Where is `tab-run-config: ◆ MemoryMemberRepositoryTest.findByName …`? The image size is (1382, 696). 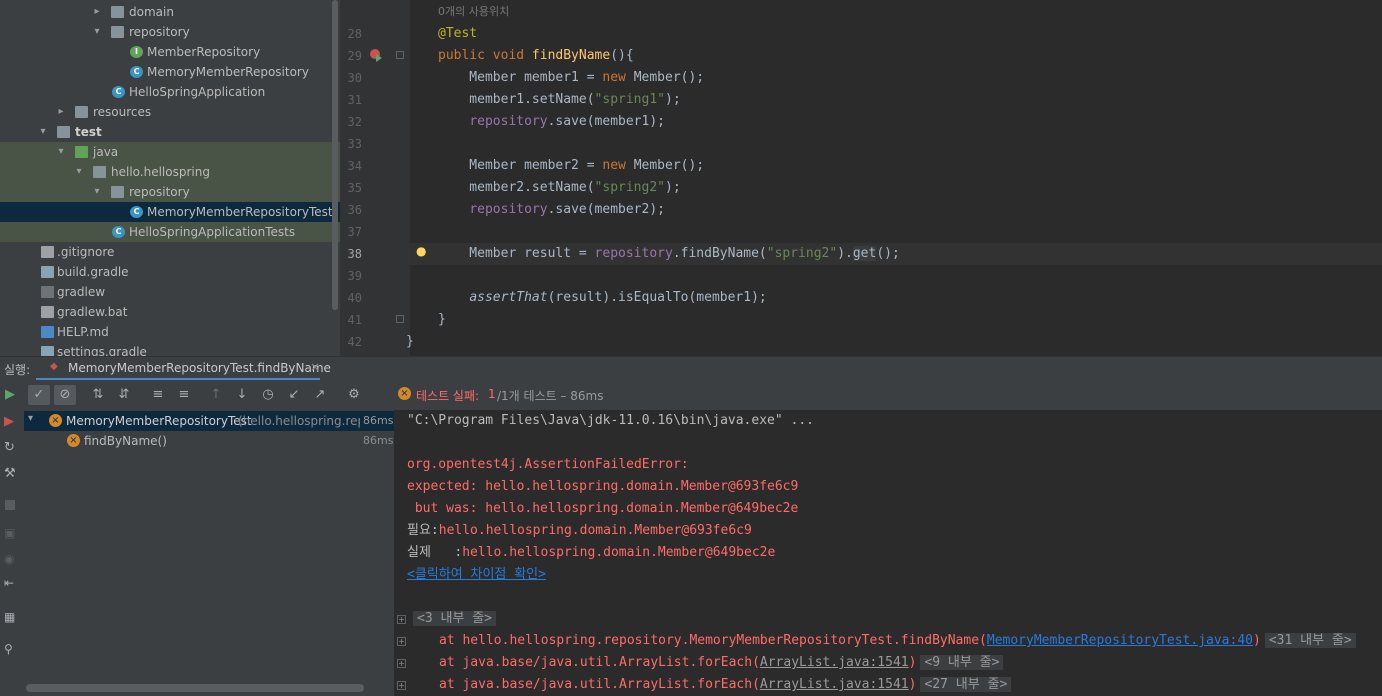
tab-run-config: ◆ MemoryMemberRepositoryTest.findByName … is located at coordinates (183, 369).